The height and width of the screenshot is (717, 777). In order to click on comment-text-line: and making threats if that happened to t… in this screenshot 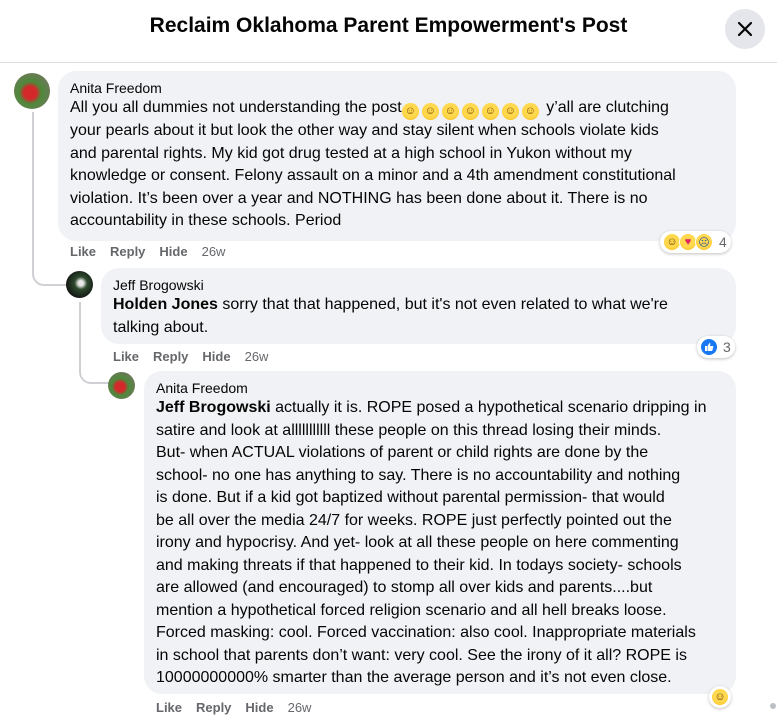, I will do `click(419, 565)`.